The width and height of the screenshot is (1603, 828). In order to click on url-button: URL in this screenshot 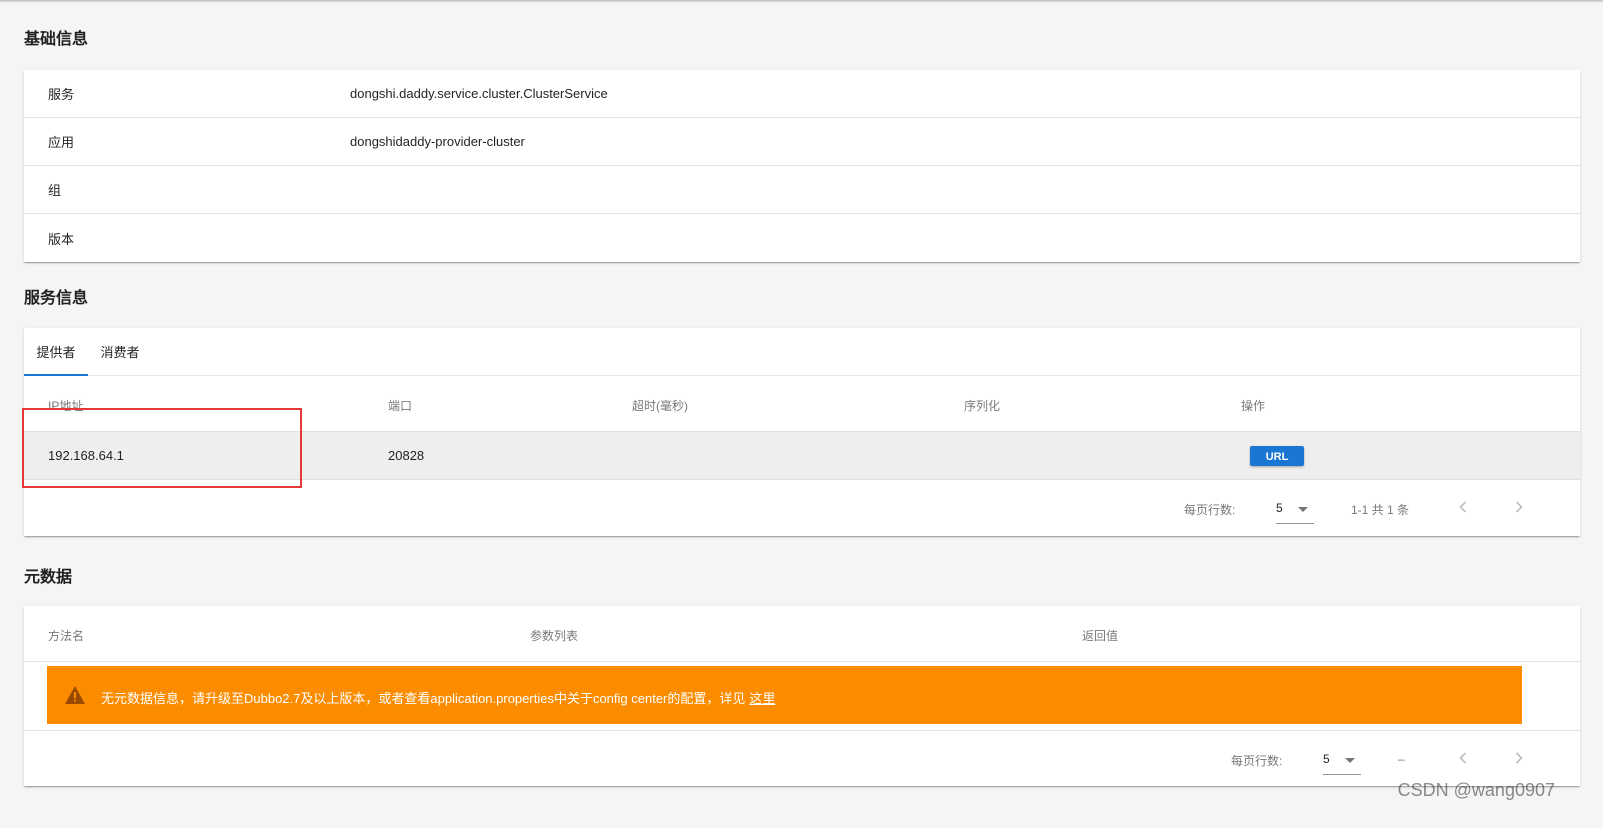, I will do `click(1277, 456)`.